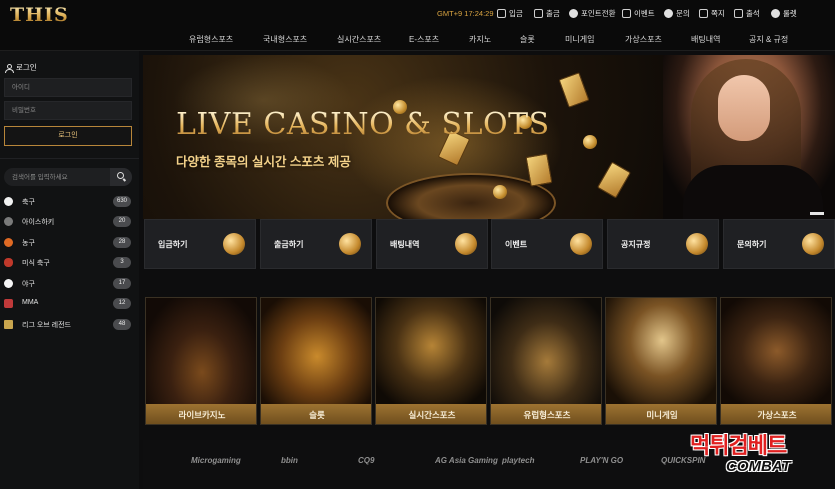 The height and width of the screenshot is (489, 835). I want to click on sport-item-ice-hockey: 아이스하키 20, so click(68, 222).